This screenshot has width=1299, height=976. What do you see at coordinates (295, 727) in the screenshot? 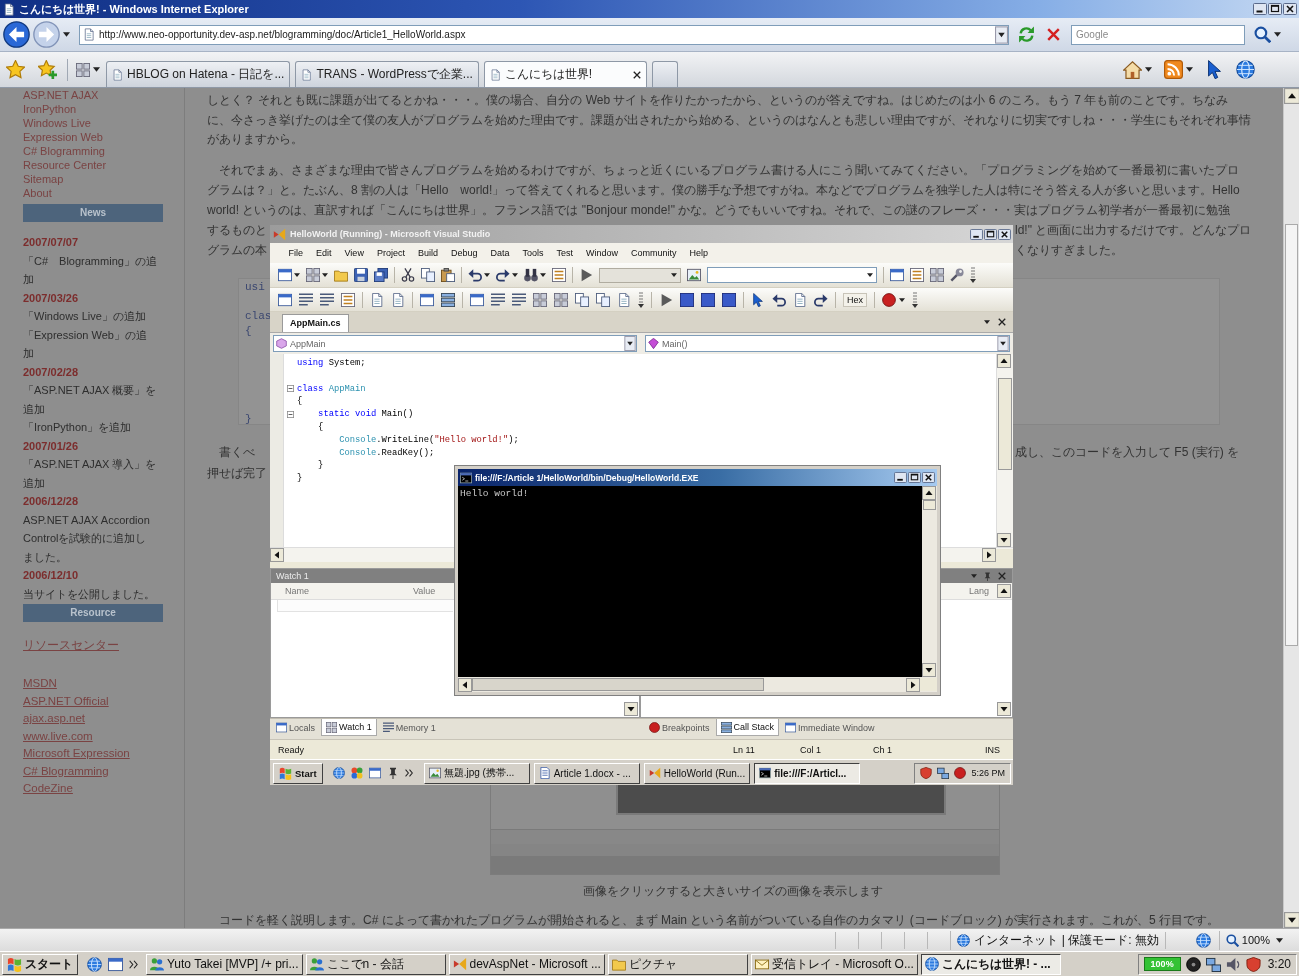
I see `panel-tab: Locals` at bounding box center [295, 727].